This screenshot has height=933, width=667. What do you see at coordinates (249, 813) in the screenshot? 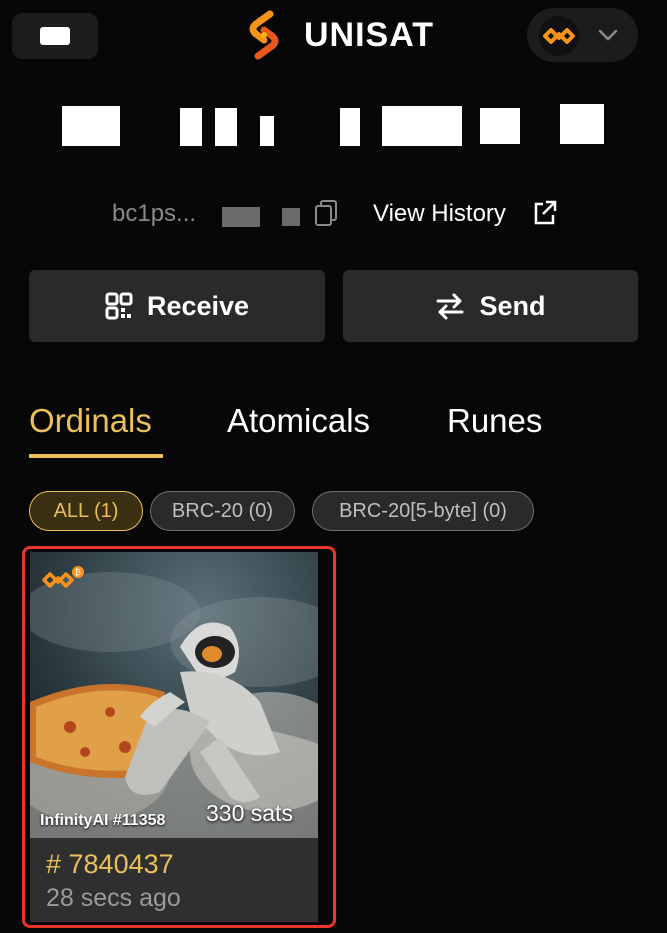
I see `inscription-price: 330 sats` at bounding box center [249, 813].